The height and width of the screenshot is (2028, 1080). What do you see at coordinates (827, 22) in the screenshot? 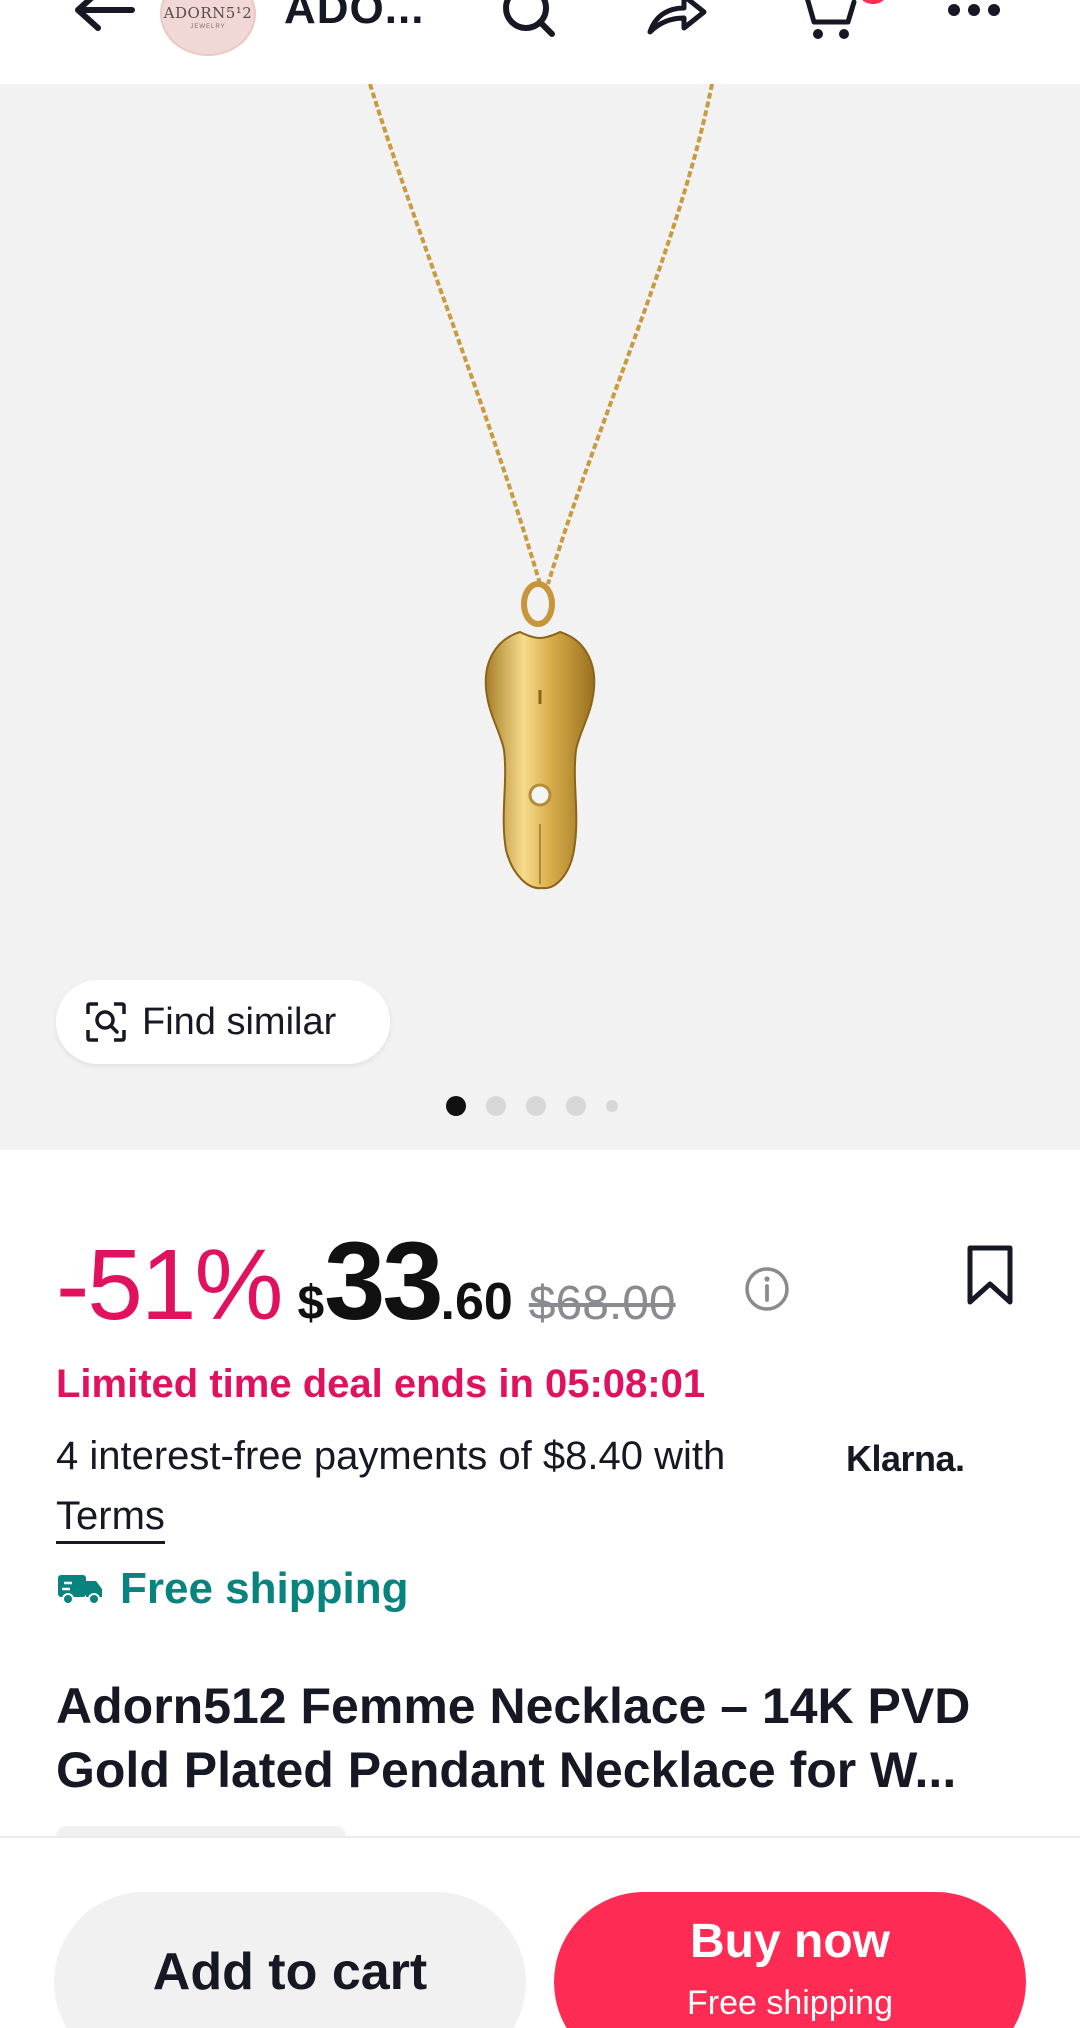
I see `cart-icon` at bounding box center [827, 22].